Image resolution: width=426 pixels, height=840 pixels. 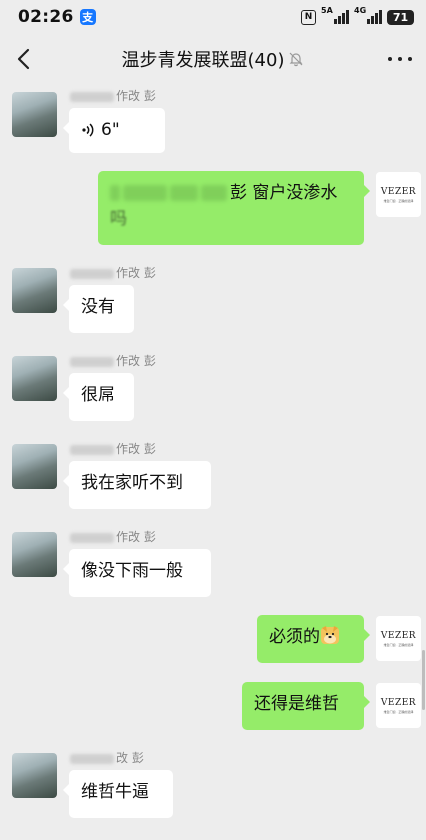 What do you see at coordinates (327, 10) in the screenshot?
I see `signal-5a-label: 5A` at bounding box center [327, 10].